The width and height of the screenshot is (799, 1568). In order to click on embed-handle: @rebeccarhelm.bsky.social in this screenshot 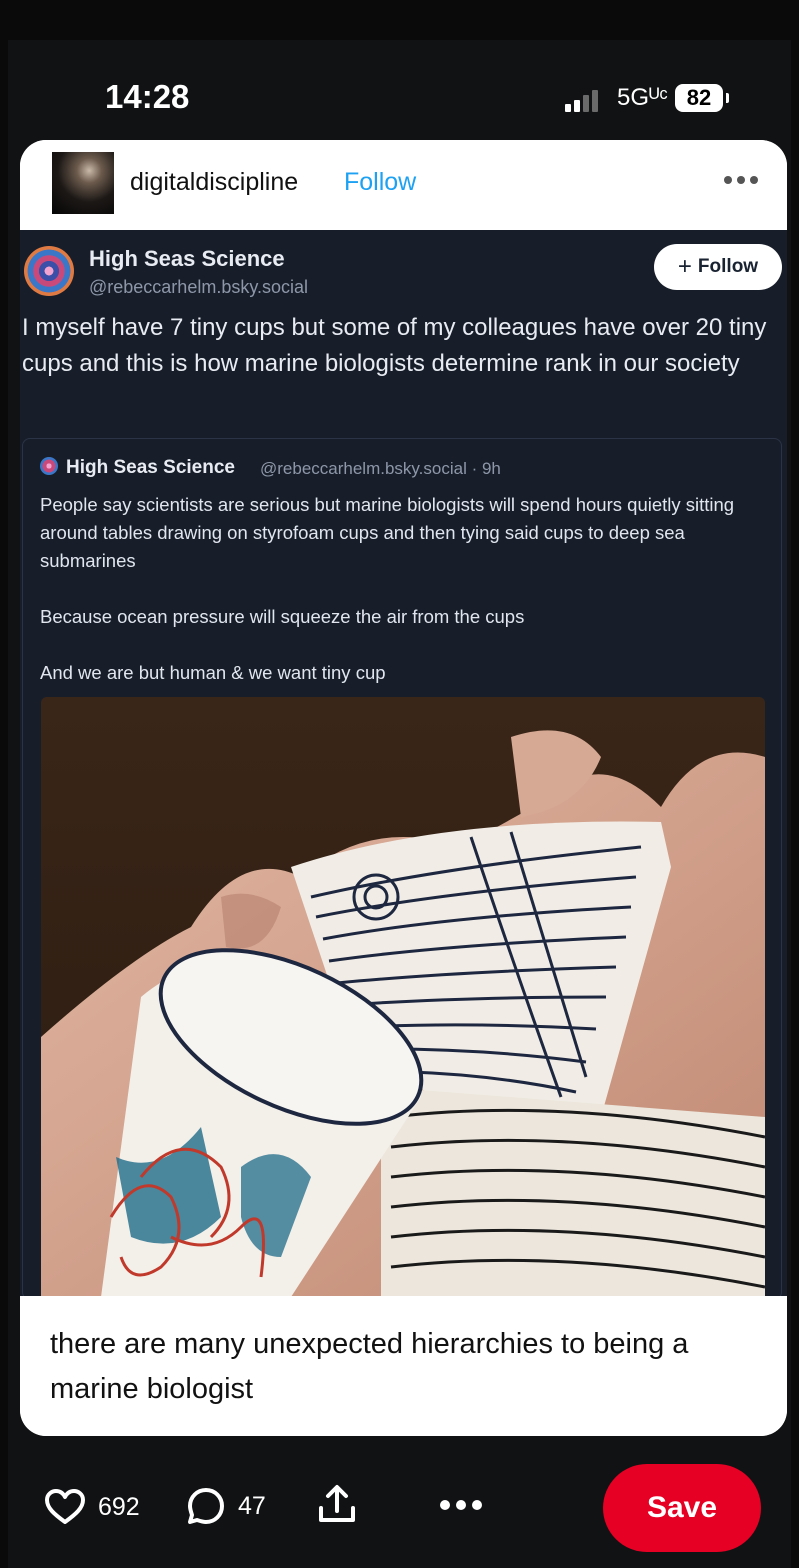, I will do `click(199, 287)`.